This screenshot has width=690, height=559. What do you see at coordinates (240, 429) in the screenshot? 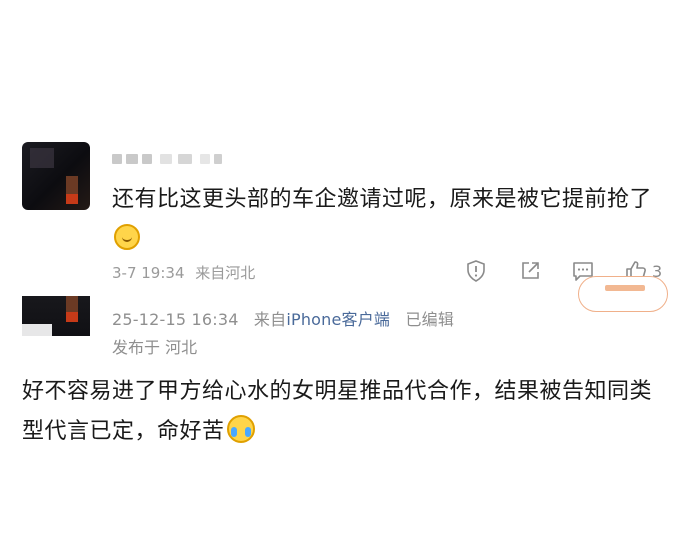
I see `crying-face-icon` at bounding box center [240, 429].